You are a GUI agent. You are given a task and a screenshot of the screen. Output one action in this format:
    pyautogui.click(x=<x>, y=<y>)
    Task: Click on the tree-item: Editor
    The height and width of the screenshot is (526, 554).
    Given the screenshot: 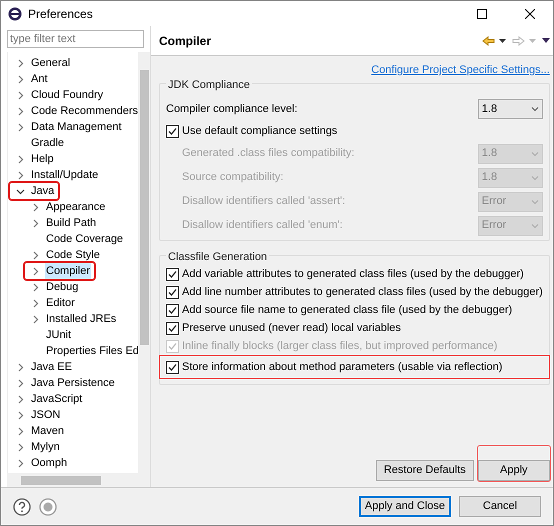 What is the action you would take?
    pyautogui.click(x=60, y=303)
    